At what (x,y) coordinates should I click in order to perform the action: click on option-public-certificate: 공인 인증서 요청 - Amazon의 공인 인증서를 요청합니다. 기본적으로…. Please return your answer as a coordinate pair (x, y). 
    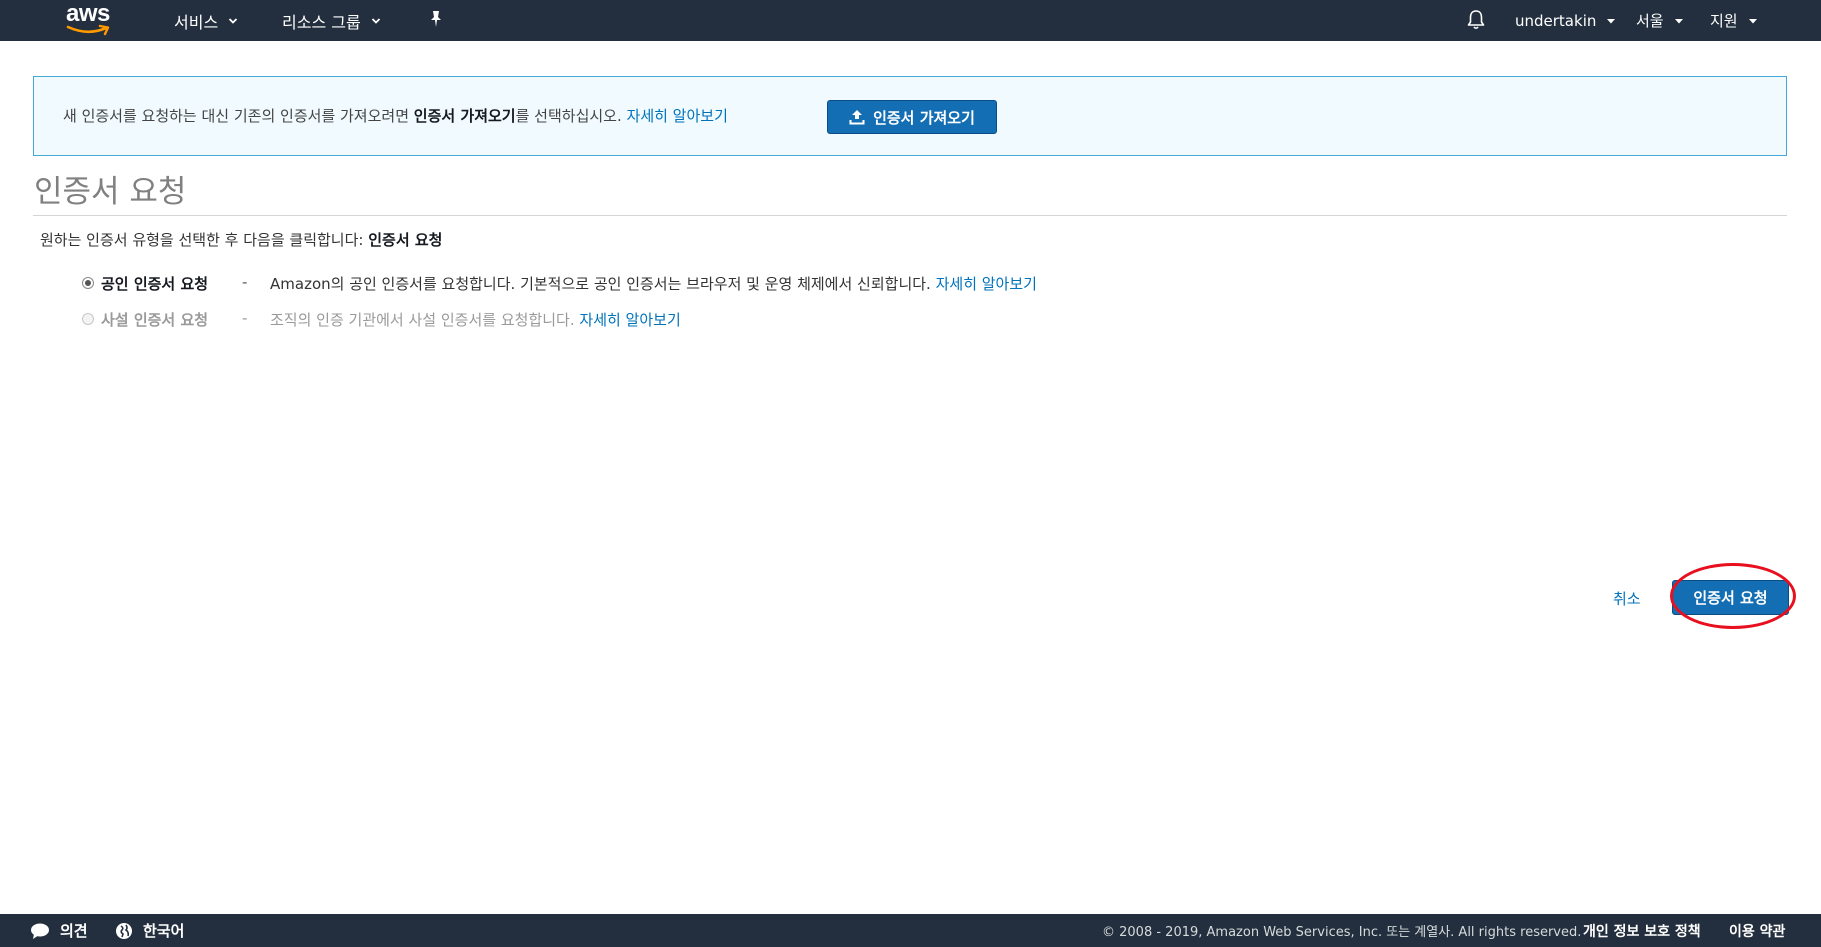
    Looking at the image, I should click on (632, 284).